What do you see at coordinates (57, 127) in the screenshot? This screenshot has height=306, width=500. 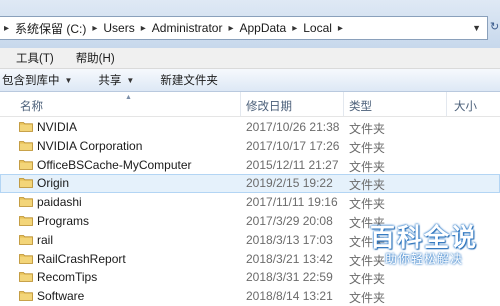 I see `file-name: NVIDIA` at bounding box center [57, 127].